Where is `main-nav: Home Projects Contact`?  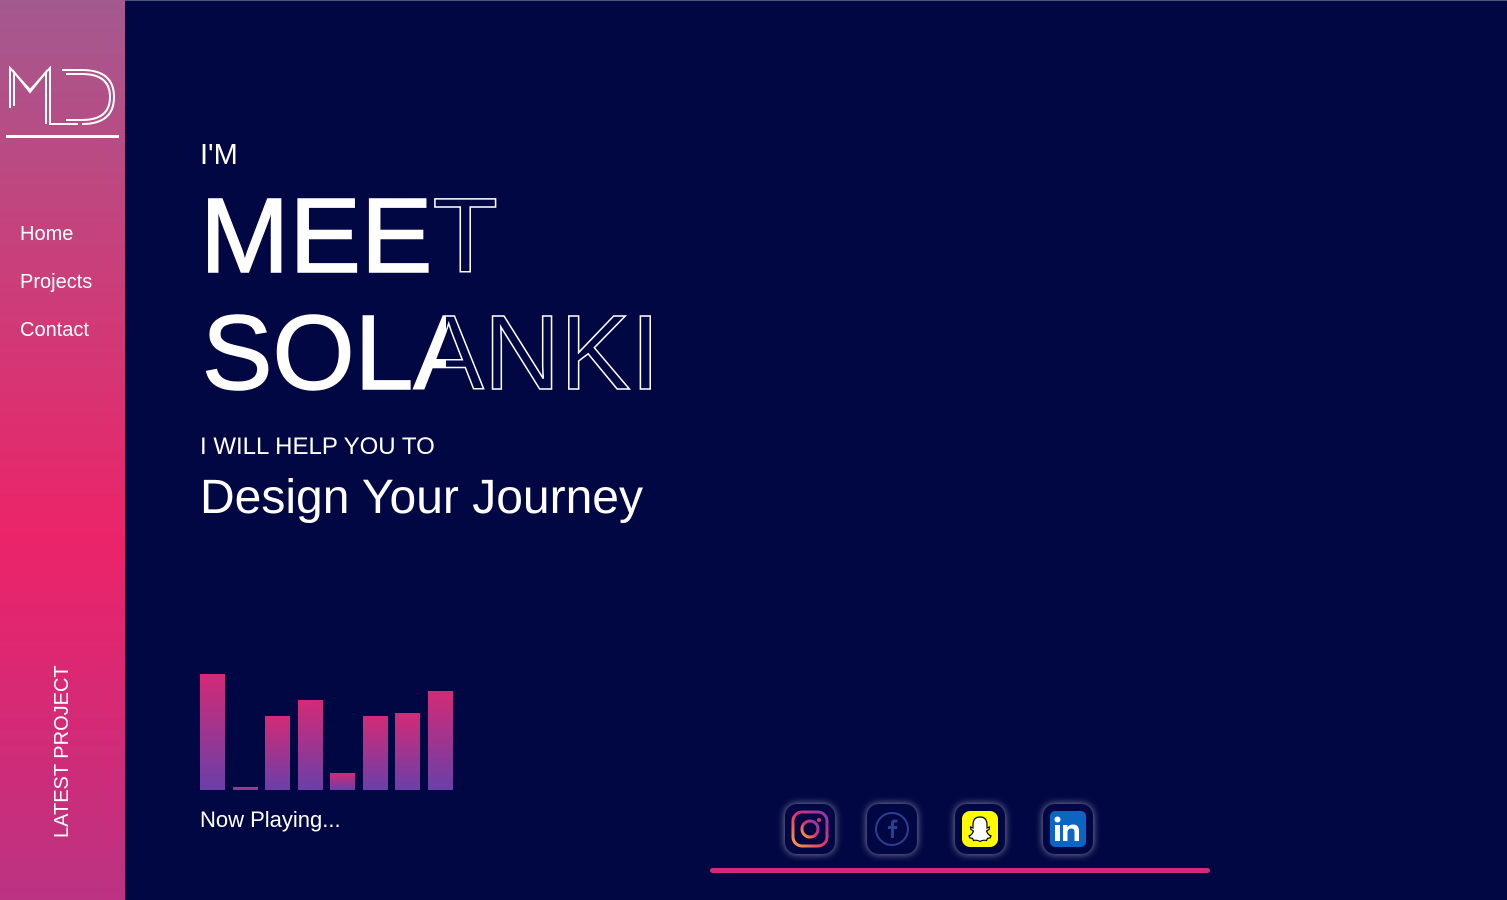 main-nav: Home Projects Contact is located at coordinates (56, 294).